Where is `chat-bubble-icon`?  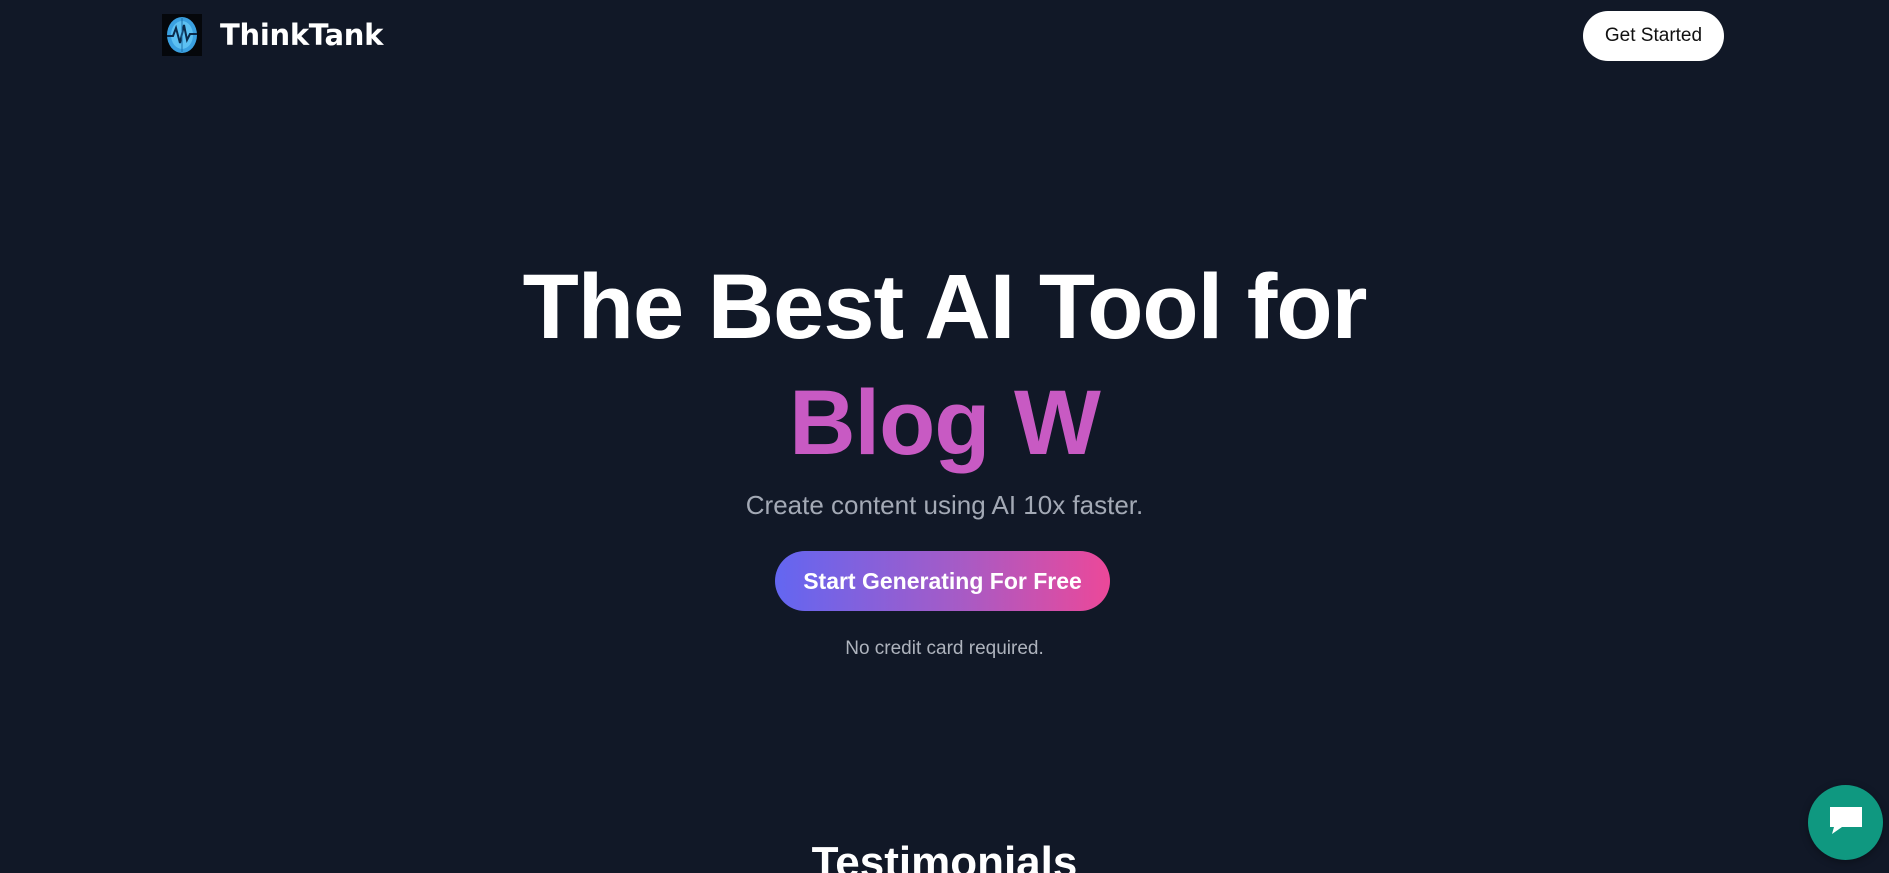 chat-bubble-icon is located at coordinates (1846, 822).